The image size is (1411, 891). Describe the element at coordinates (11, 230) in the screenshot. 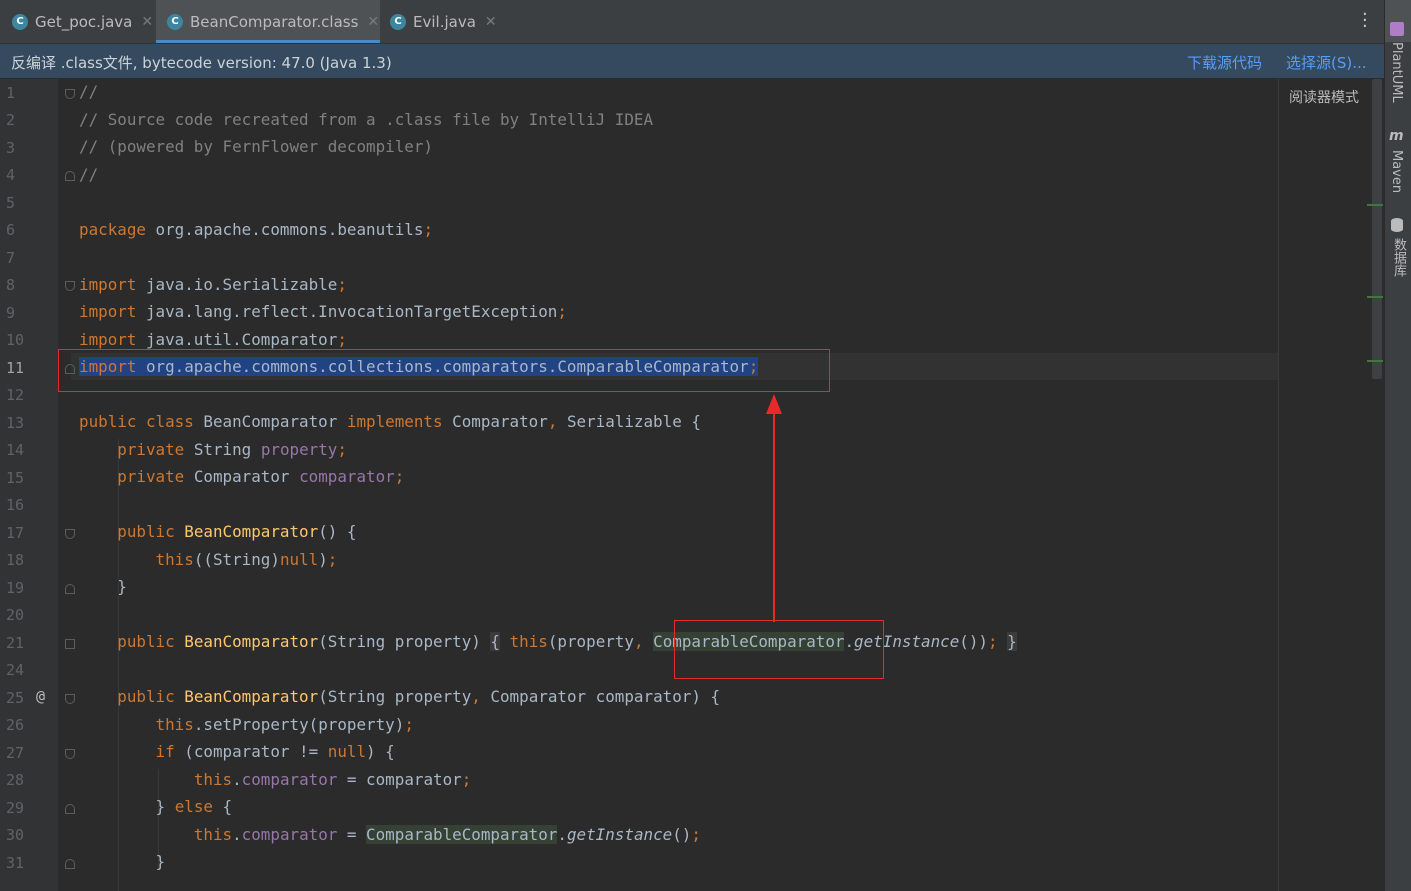

I see `line-number: 6` at that location.